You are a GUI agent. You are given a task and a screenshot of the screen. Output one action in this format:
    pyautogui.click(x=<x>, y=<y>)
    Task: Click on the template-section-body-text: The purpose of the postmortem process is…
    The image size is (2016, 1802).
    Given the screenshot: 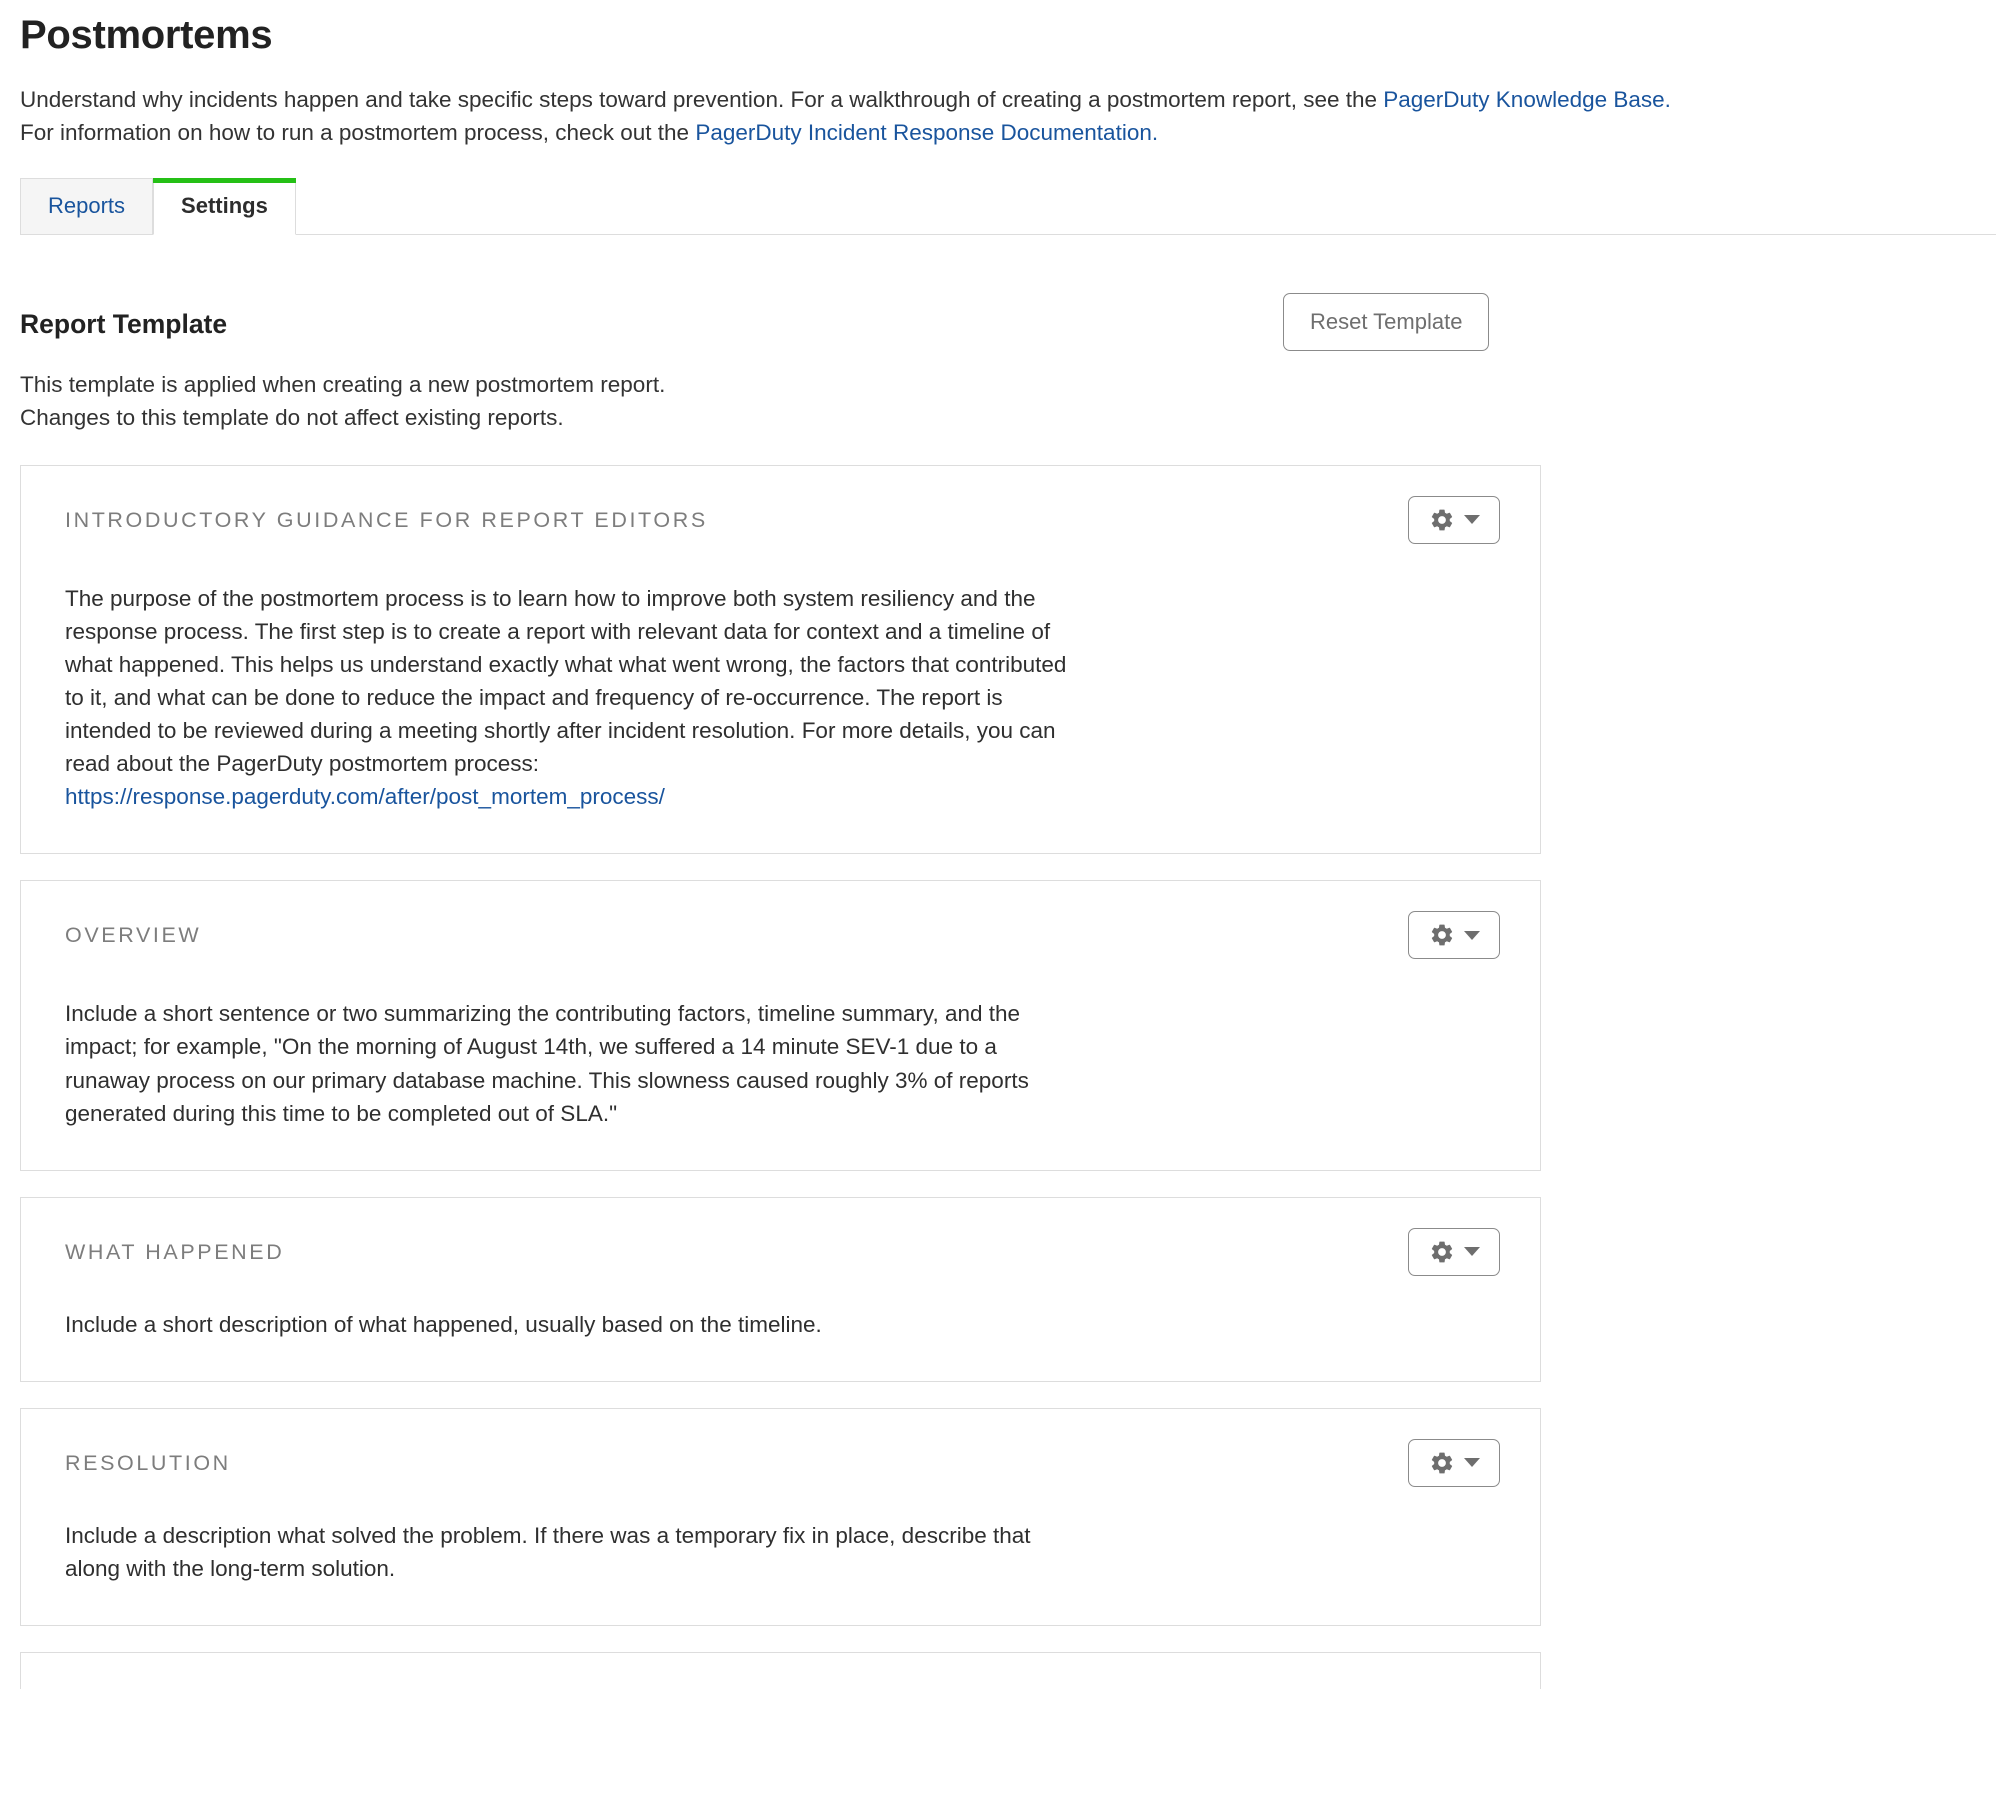 What is the action you would take?
    pyautogui.click(x=566, y=681)
    